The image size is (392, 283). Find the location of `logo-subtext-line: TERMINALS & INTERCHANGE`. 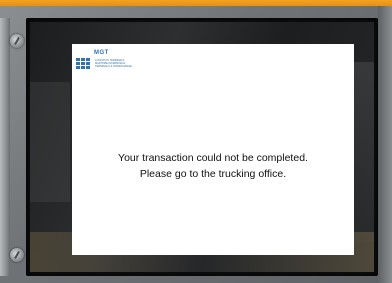

logo-subtext-line: TERMINALS & INTERCHANGE is located at coordinates (113, 66).